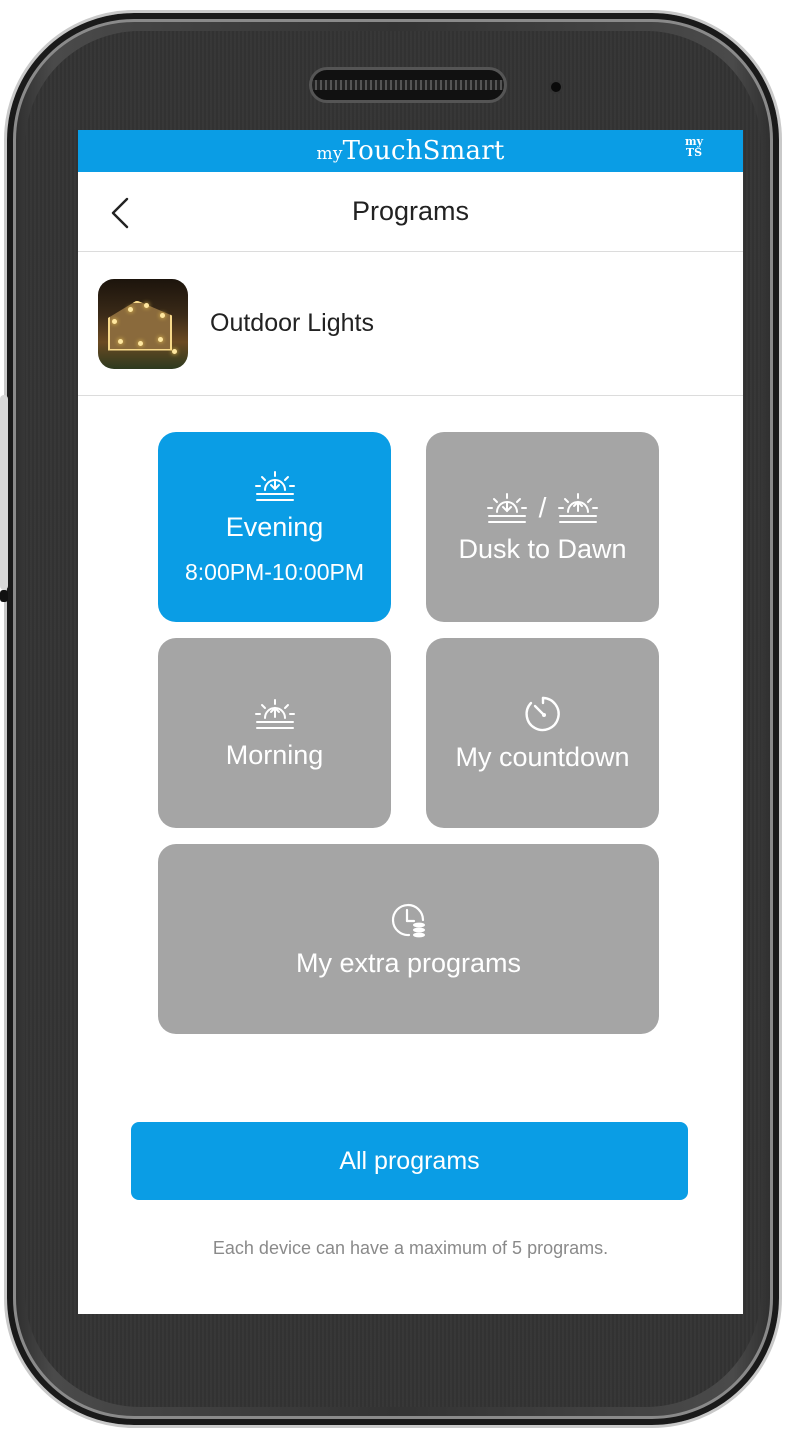 The height and width of the screenshot is (1436, 785). What do you see at coordinates (556, 87) in the screenshot?
I see `phone-camera` at bounding box center [556, 87].